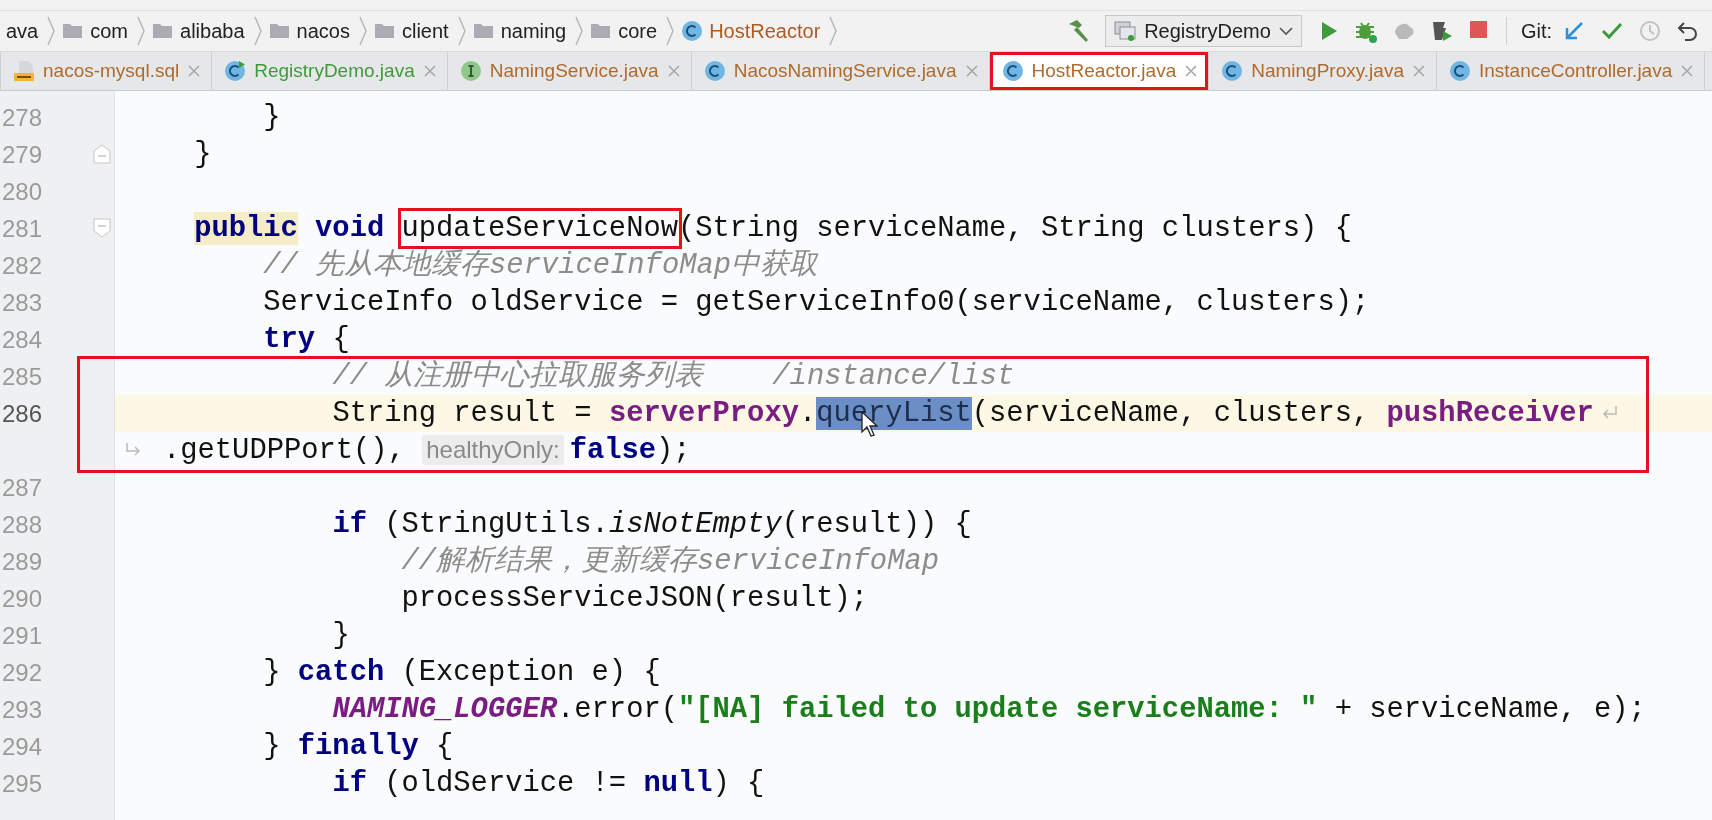  Describe the element at coordinates (1650, 31) in the screenshot. I see `clock-icon` at that location.